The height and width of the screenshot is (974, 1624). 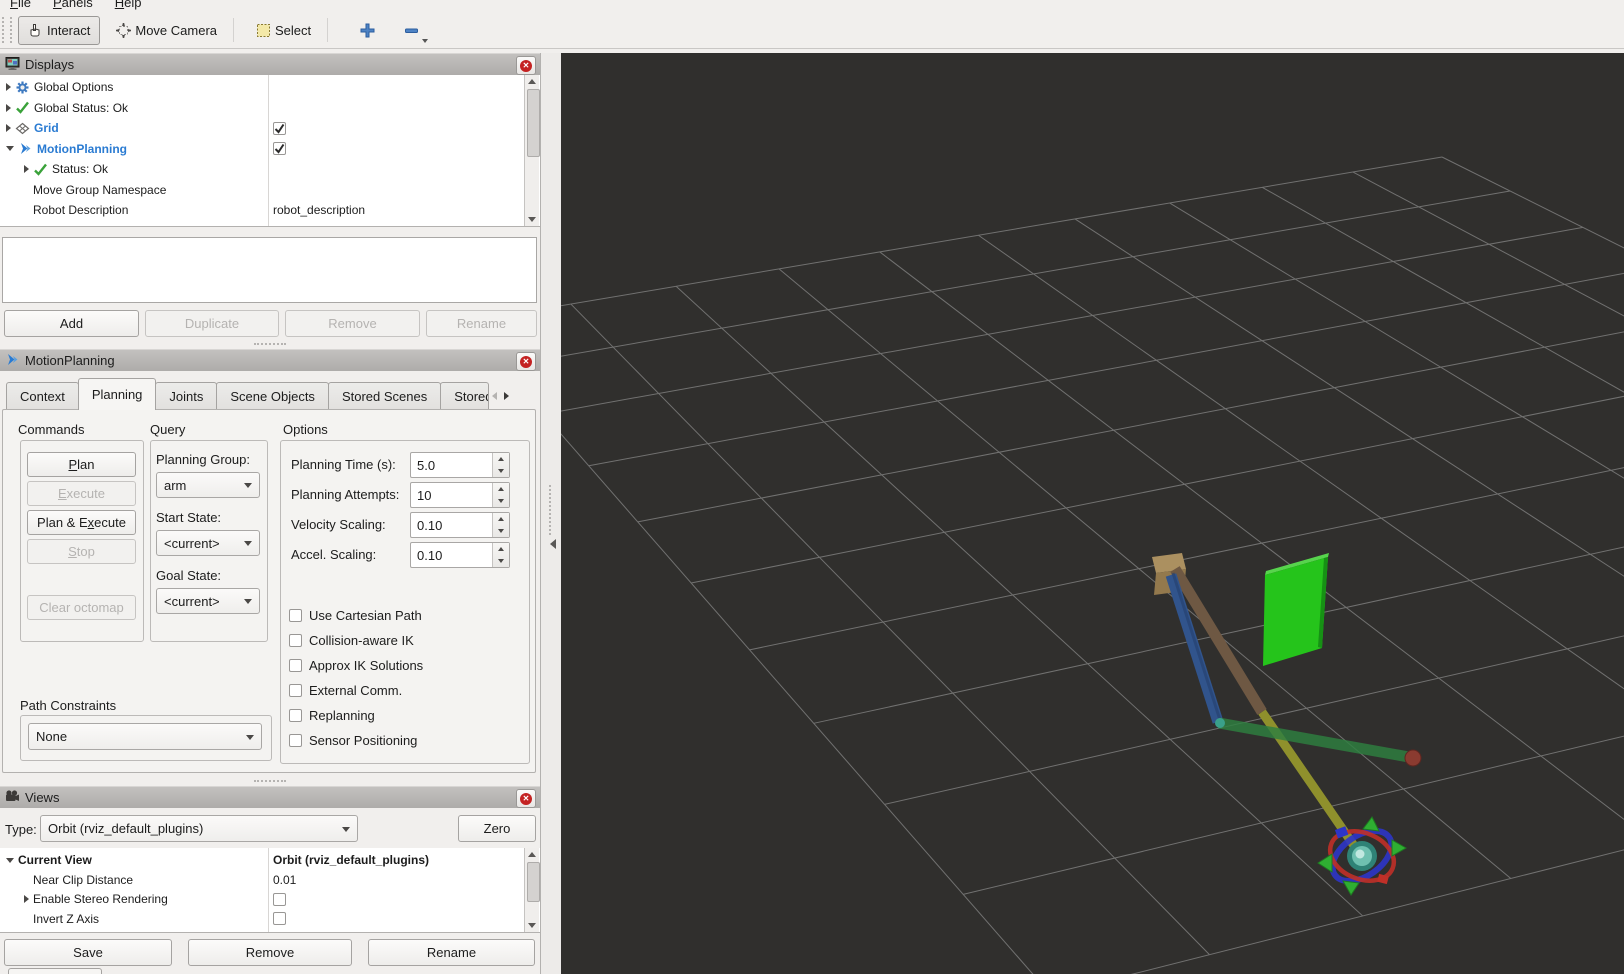 What do you see at coordinates (272, 396) in the screenshot?
I see `tab-scene-objects: Scene Objects` at bounding box center [272, 396].